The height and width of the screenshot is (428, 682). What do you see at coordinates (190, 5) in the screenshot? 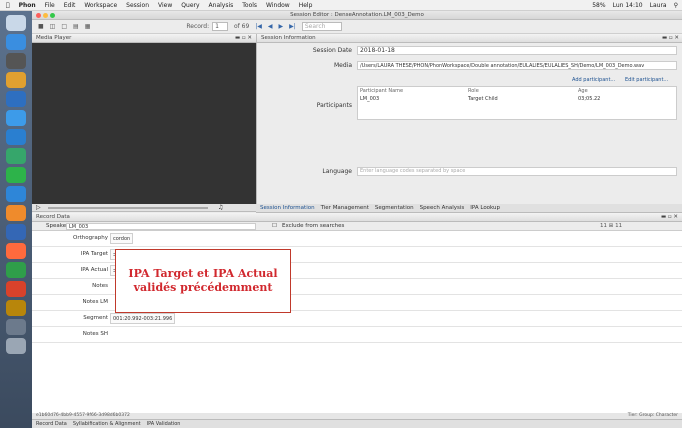
I see `menu-query: Query` at bounding box center [190, 5].